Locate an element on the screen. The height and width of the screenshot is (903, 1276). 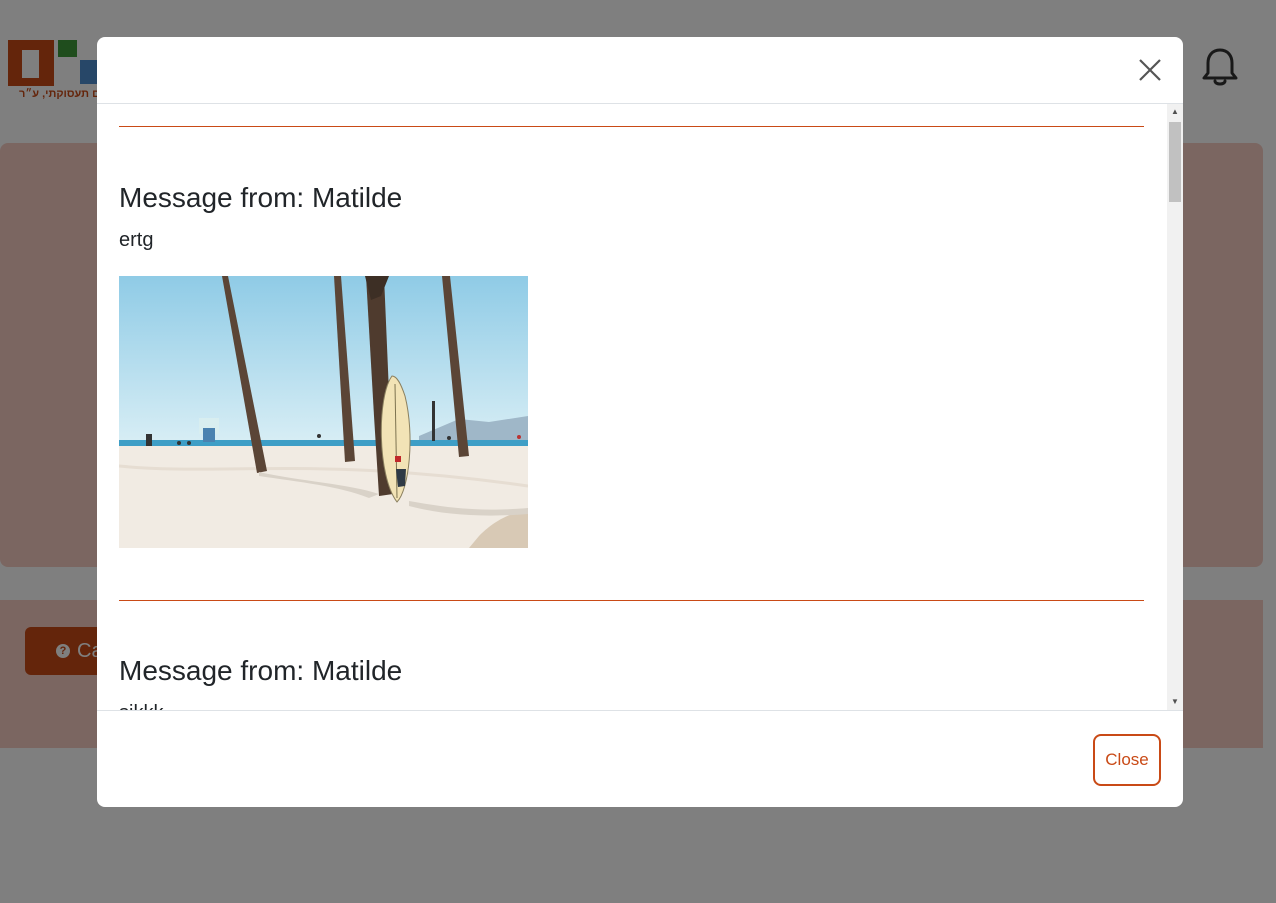
modal-footer: Close is located at coordinates (640, 758).